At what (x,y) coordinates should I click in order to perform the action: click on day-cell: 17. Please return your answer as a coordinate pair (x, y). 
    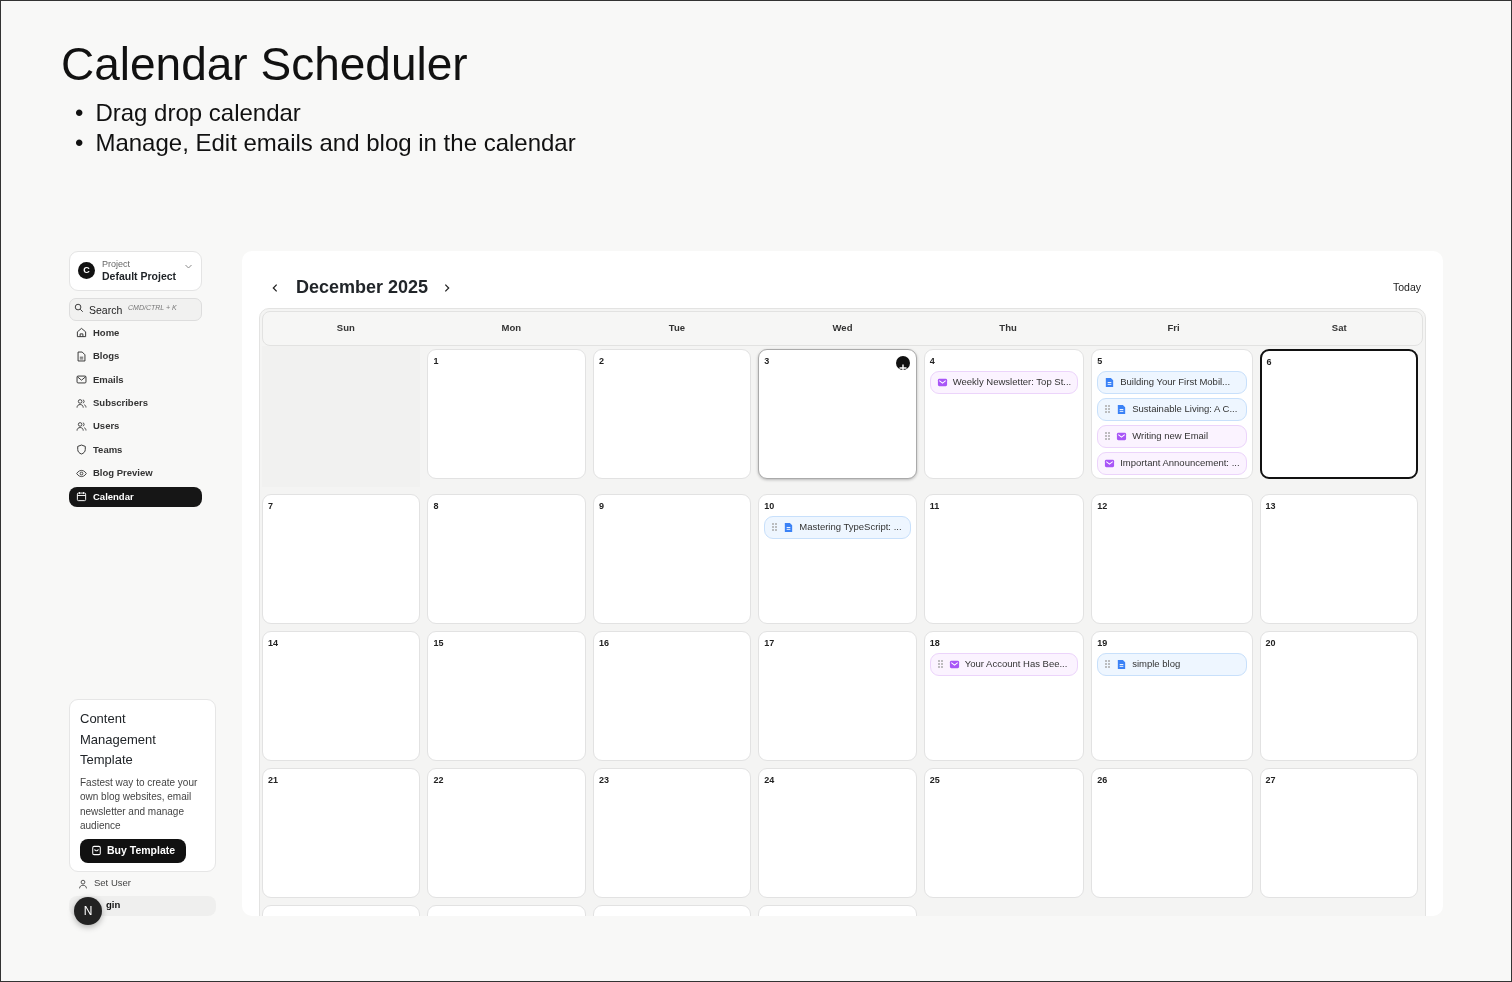
    Looking at the image, I should click on (837, 695).